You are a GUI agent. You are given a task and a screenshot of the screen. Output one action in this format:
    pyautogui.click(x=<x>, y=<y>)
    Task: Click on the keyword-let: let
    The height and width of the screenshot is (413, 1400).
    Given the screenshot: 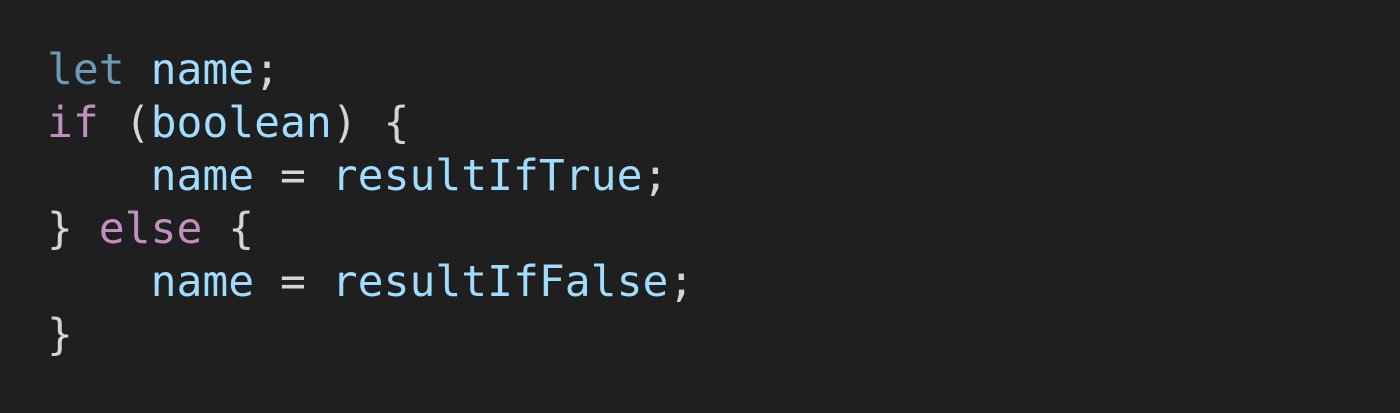 What is the action you would take?
    pyautogui.click(x=86, y=70)
    